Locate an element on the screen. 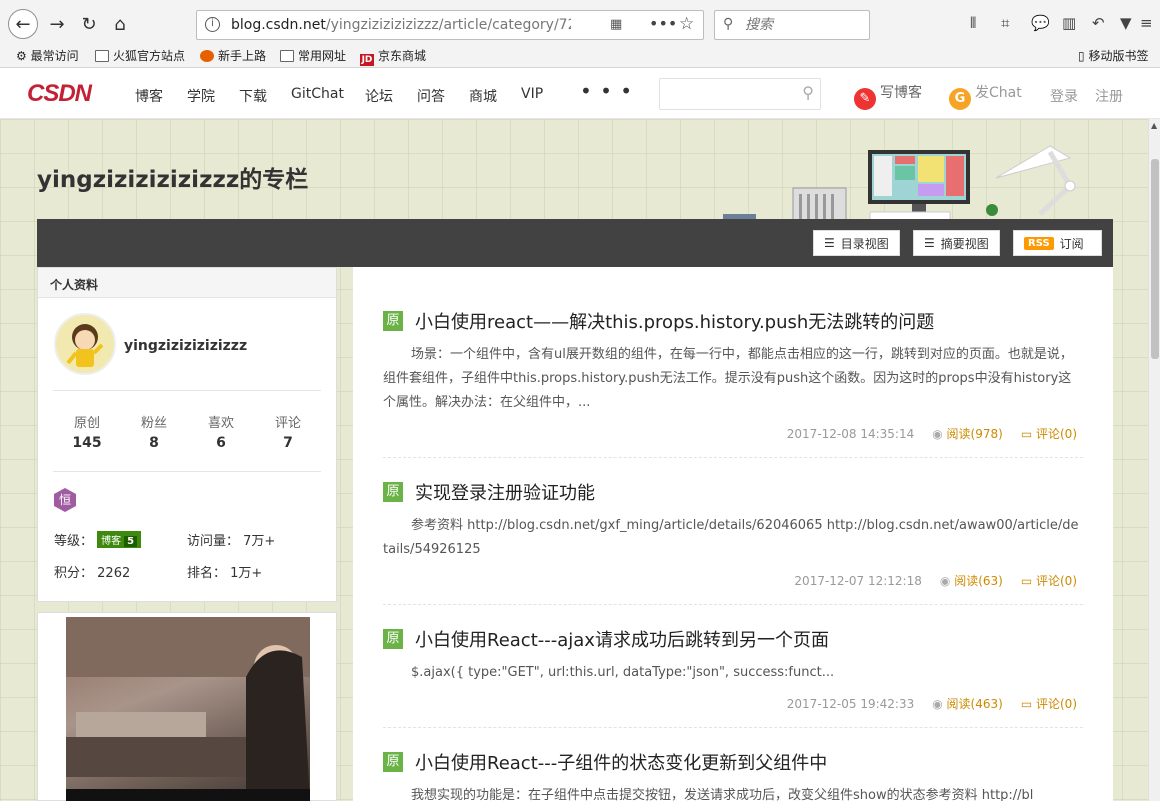  crop-icon: ⌗ is located at coordinates (1005, 23).